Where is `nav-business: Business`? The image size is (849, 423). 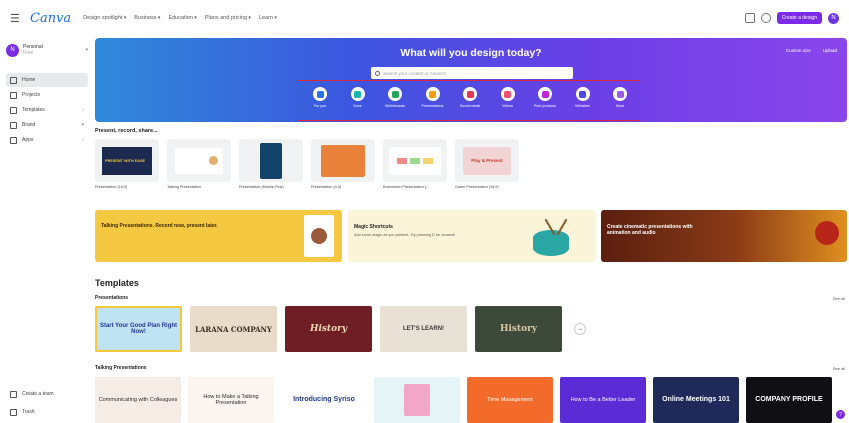
nav-business: Business is located at coordinates (147, 18).